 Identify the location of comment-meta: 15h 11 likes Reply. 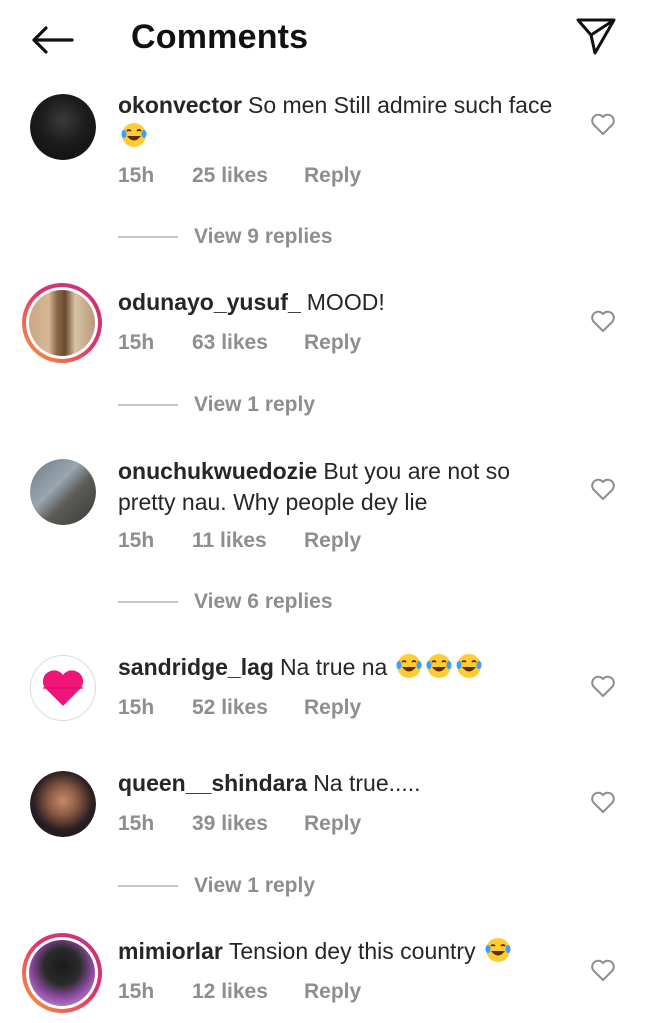
(239, 541).